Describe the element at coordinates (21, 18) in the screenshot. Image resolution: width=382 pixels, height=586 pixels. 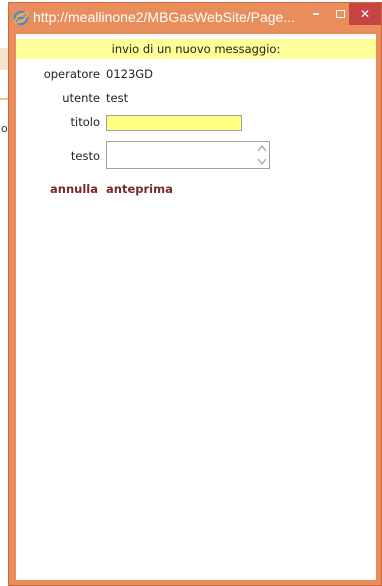
I see `internet-explorer-icon` at that location.